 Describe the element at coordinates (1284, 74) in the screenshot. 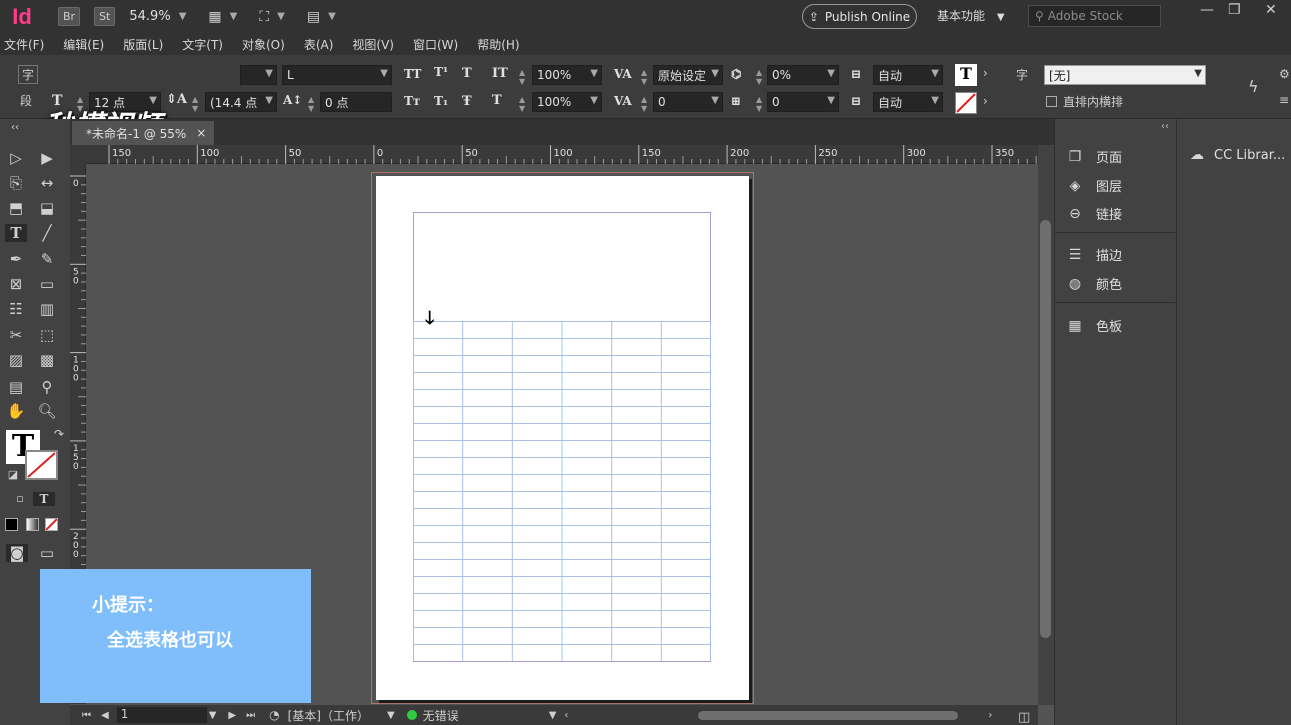

I see `gear-icon: ⚙` at that location.